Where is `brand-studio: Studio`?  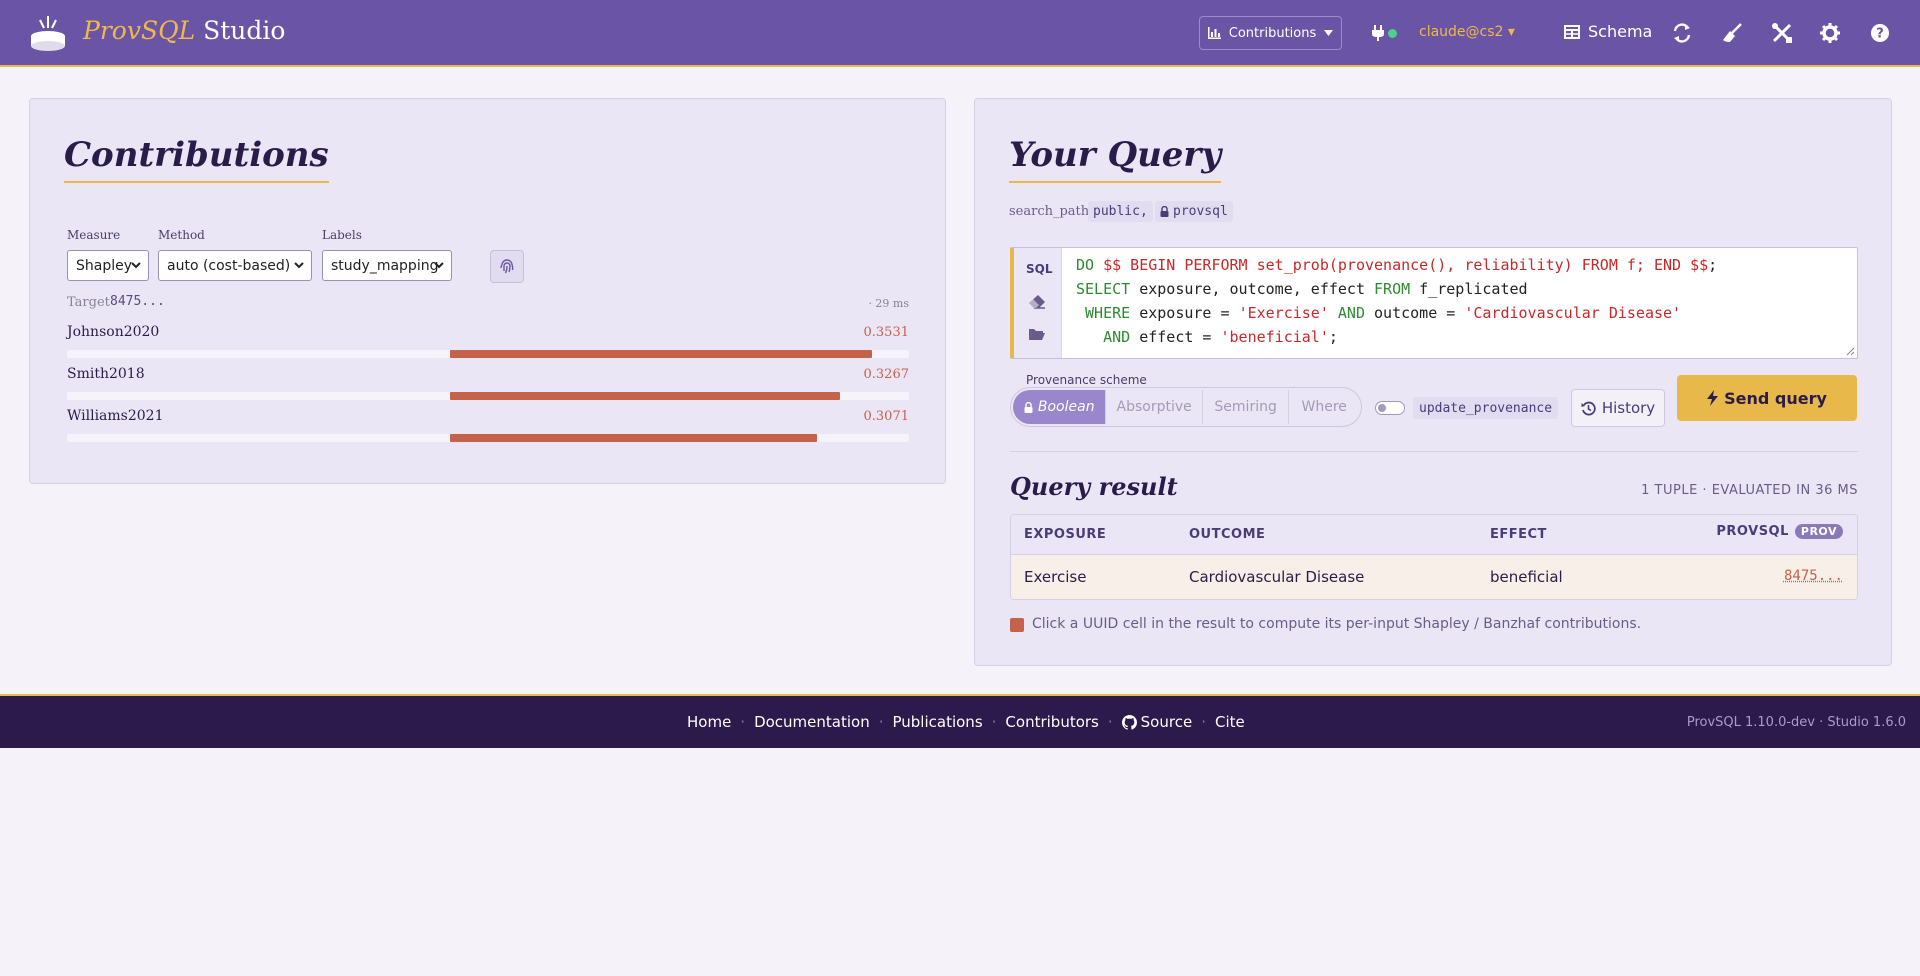 brand-studio: Studio is located at coordinates (240, 30).